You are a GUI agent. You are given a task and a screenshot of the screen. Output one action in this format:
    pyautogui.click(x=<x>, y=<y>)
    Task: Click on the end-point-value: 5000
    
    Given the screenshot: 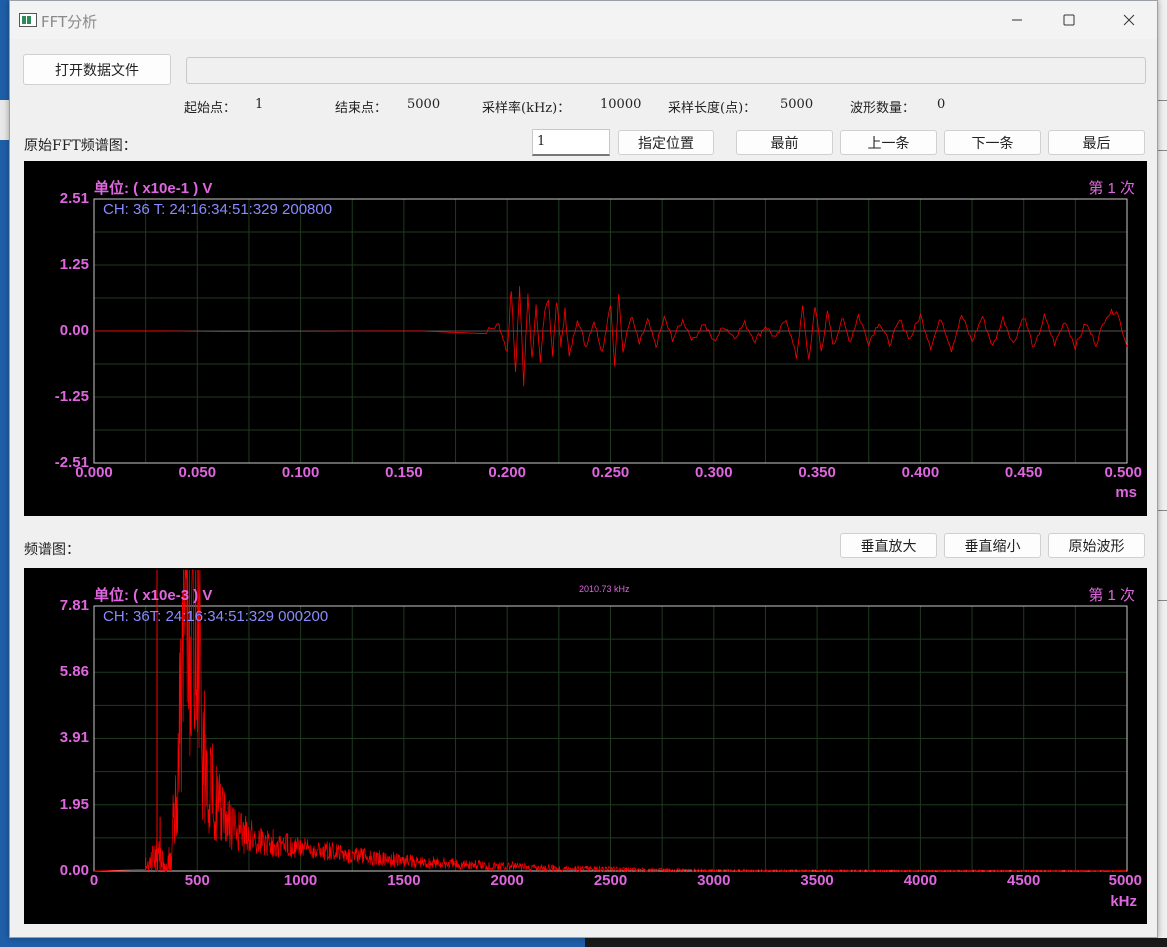 What is the action you would take?
    pyautogui.click(x=424, y=104)
    